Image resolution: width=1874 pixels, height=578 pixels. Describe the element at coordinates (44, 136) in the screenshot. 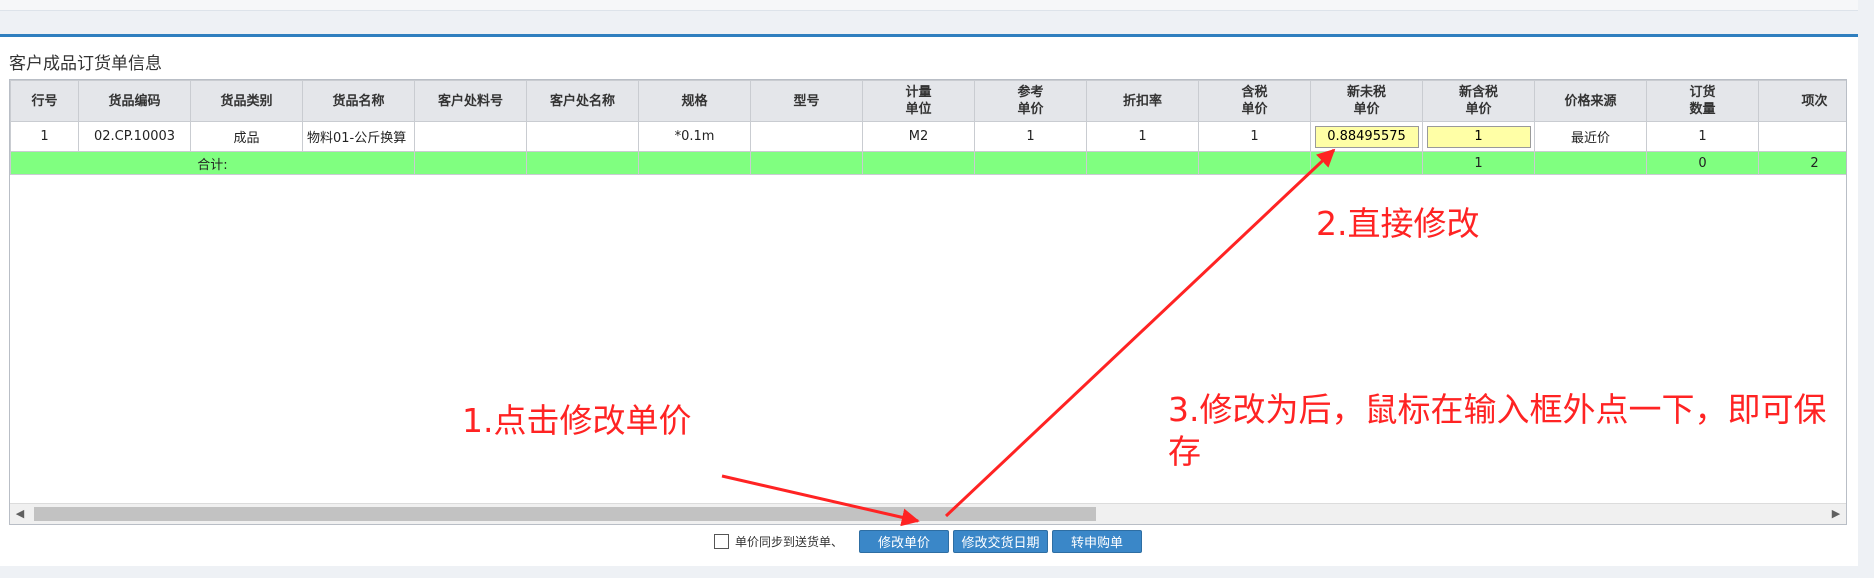

I see `cell-line-no: 1` at that location.